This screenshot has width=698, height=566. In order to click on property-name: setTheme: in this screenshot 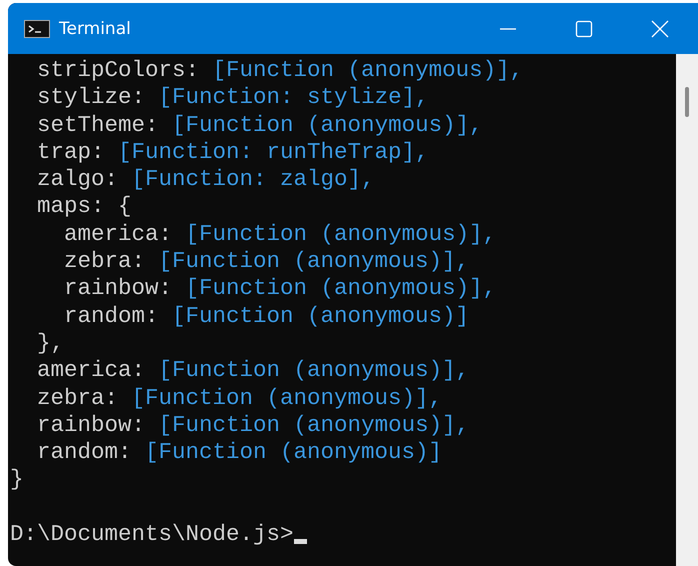, I will do `click(98, 125)`.